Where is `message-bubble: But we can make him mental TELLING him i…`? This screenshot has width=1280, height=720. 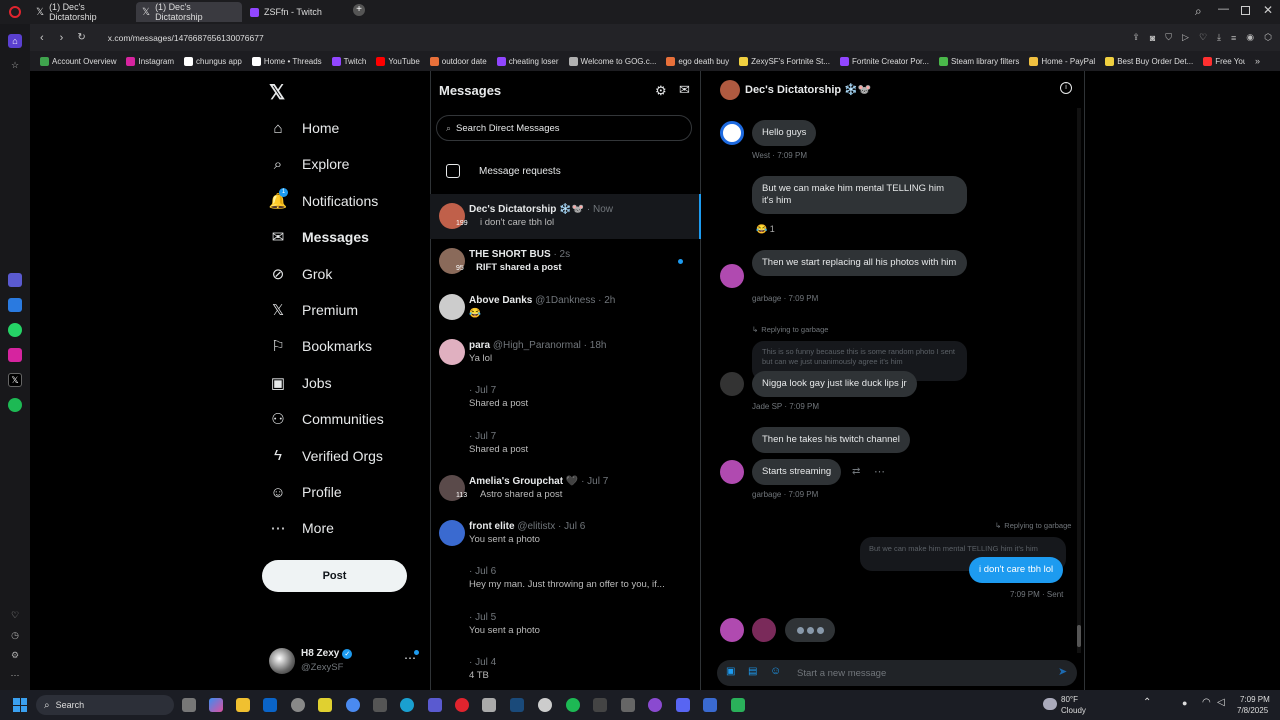
message-bubble: But we can make him mental TELLING him i… is located at coordinates (859, 195).